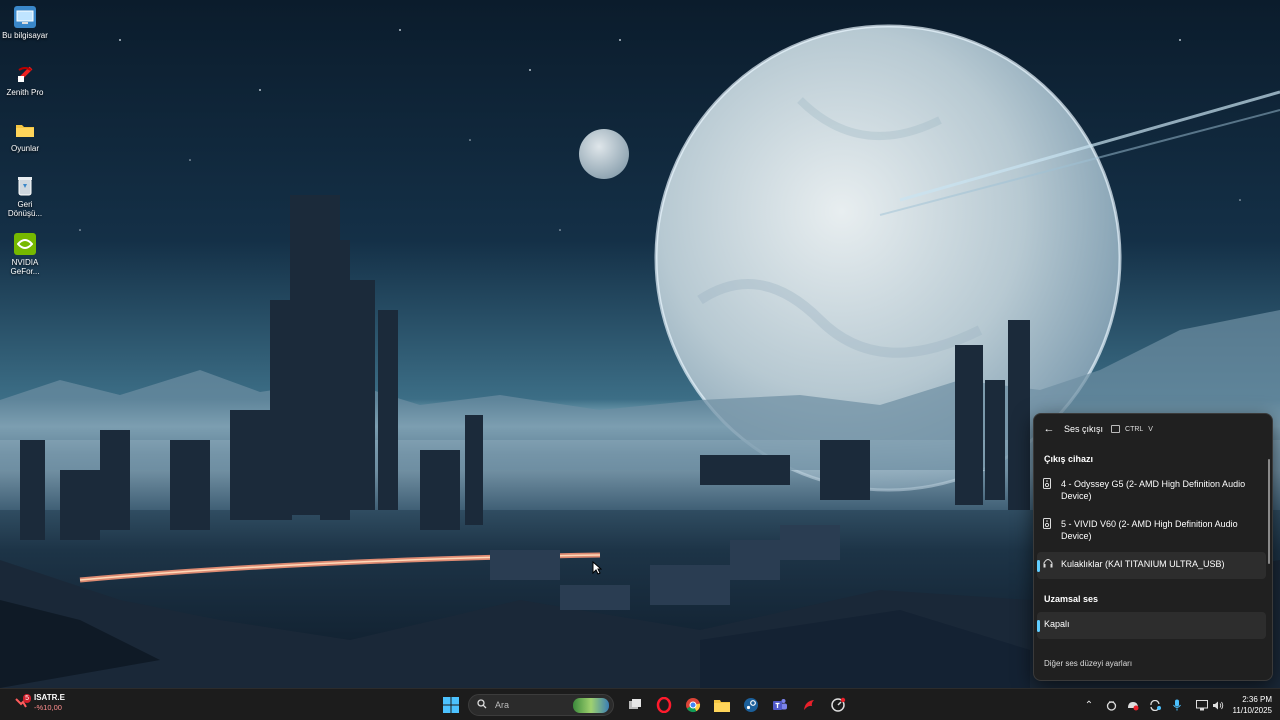 The height and width of the screenshot is (720, 1280). Describe the element at coordinates (48, 707) in the screenshot. I see `stock-change: -%10,00` at that location.